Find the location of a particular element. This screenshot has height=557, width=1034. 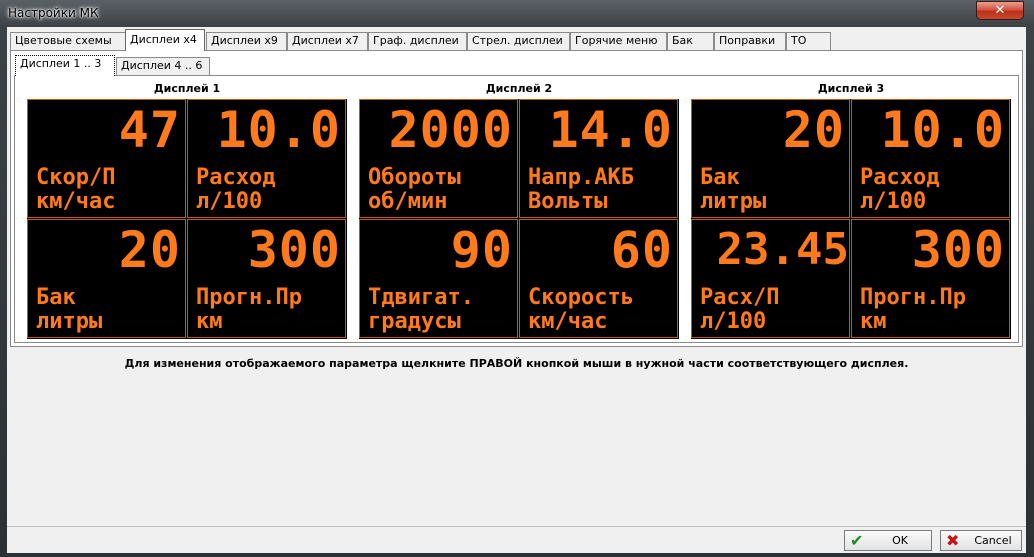

display-3-cell-top-left: 20 Бак литры is located at coordinates (770, 158).